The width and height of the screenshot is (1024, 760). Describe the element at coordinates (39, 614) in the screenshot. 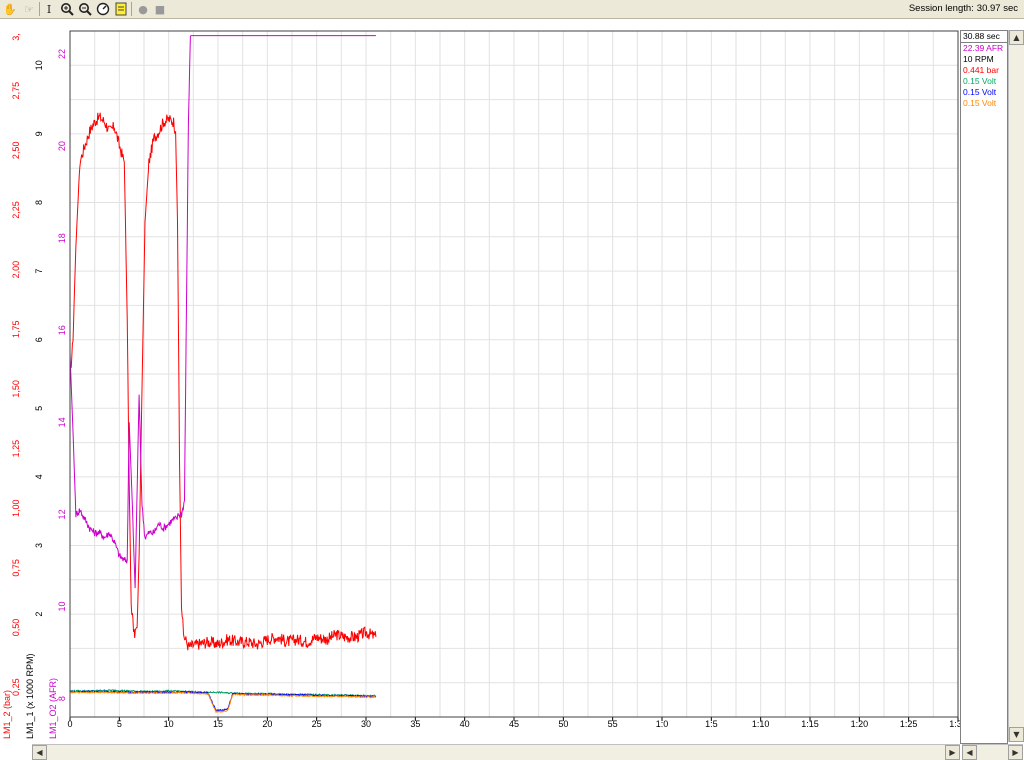

I see `y-tick-label: 2` at that location.